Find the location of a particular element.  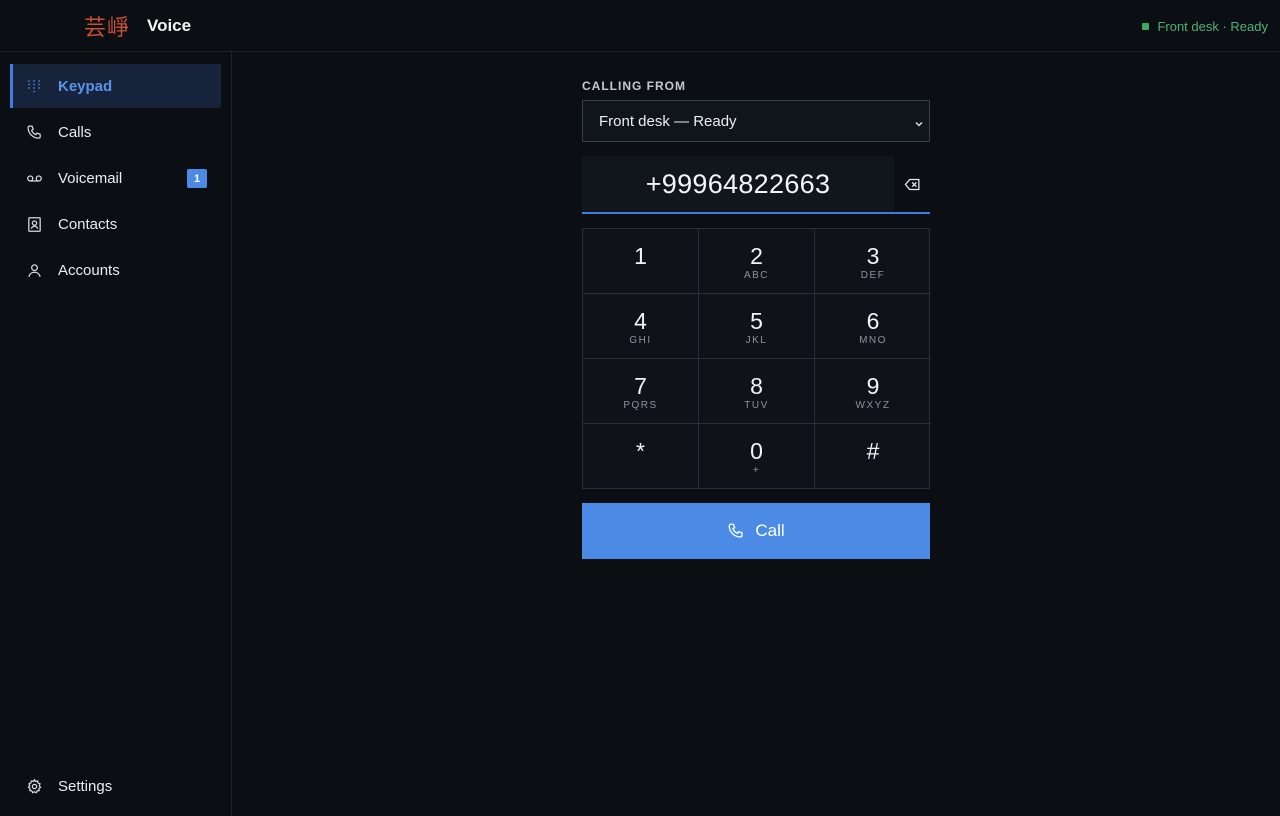

top-bar: 芸崢 Voice Front desk · Ready is located at coordinates (640, 26).